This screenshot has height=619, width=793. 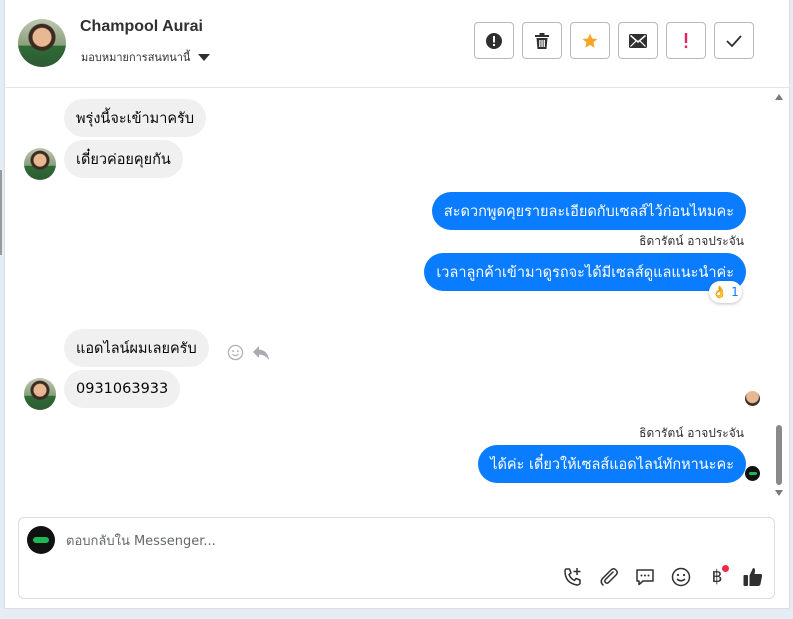 I want to click on chat-scrollbar, so click(x=779, y=295).